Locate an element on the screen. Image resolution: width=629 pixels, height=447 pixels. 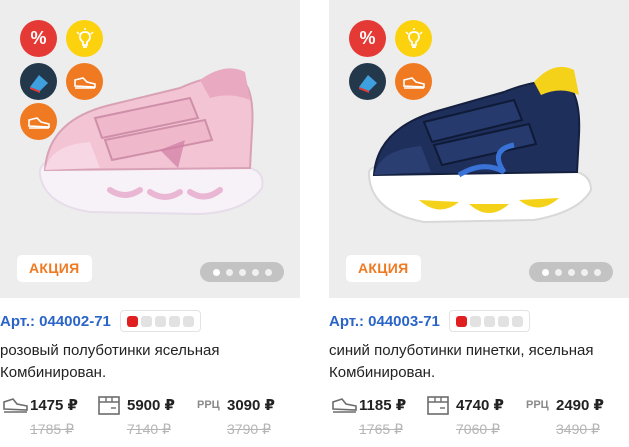
price-current: 1185 ₽ is located at coordinates (383, 405).